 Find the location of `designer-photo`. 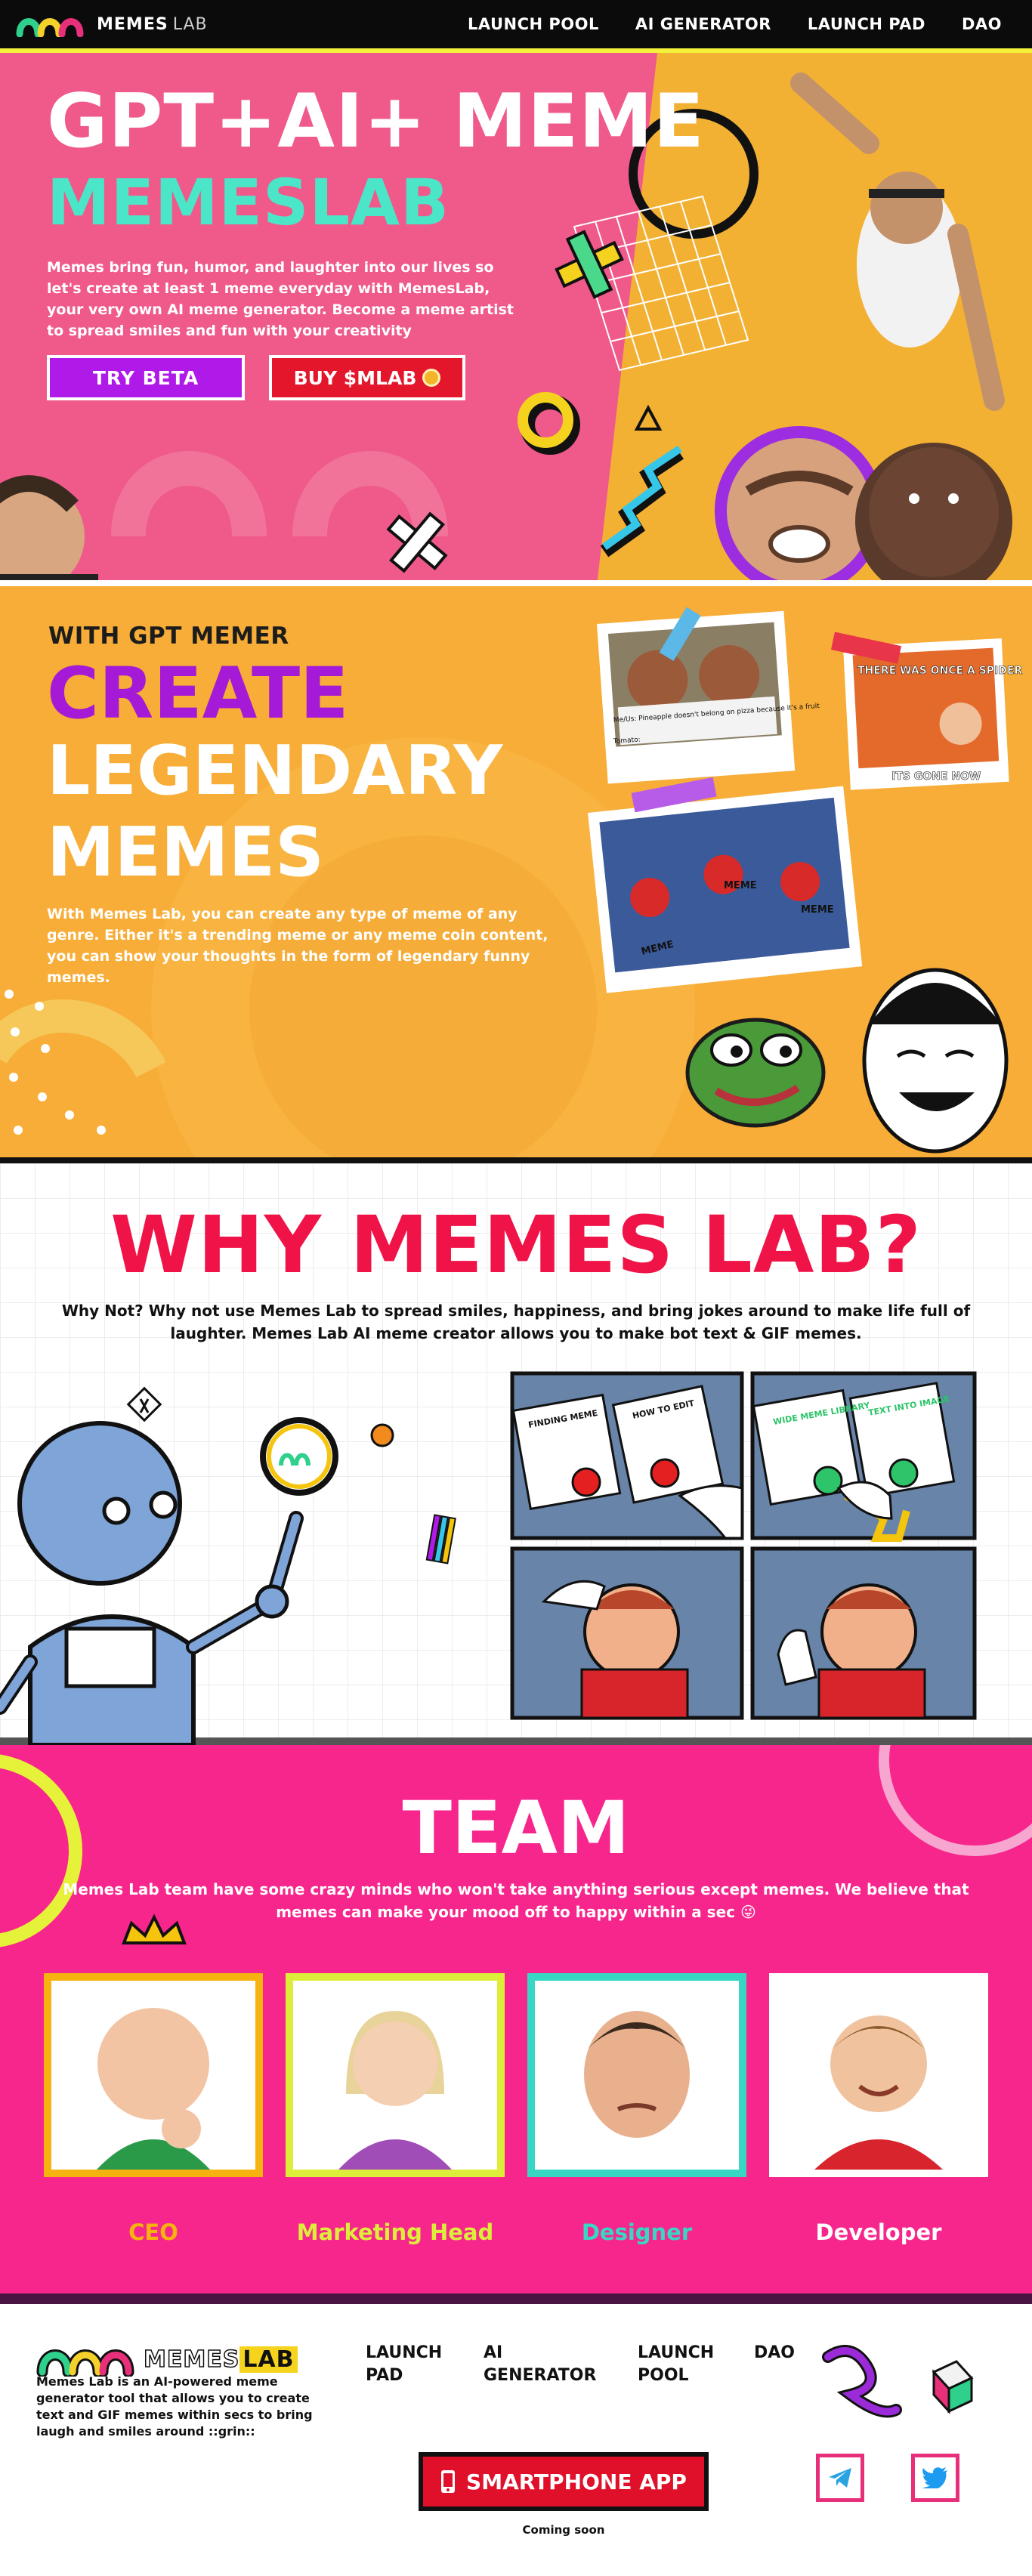

designer-photo is located at coordinates (637, 2074).